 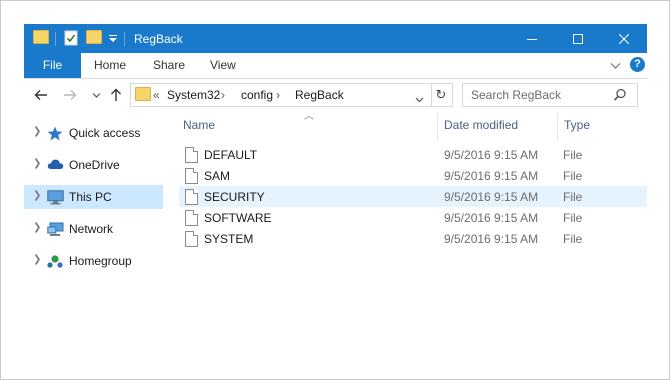 What do you see at coordinates (158, 39) in the screenshot?
I see `window-title: RegBack` at bounding box center [158, 39].